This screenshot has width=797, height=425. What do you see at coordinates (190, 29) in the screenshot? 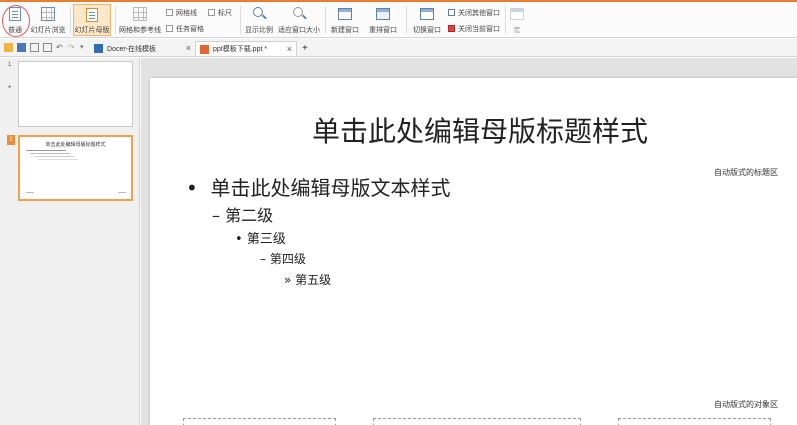
I see `taskpane-label: 任务窗格` at bounding box center [190, 29].